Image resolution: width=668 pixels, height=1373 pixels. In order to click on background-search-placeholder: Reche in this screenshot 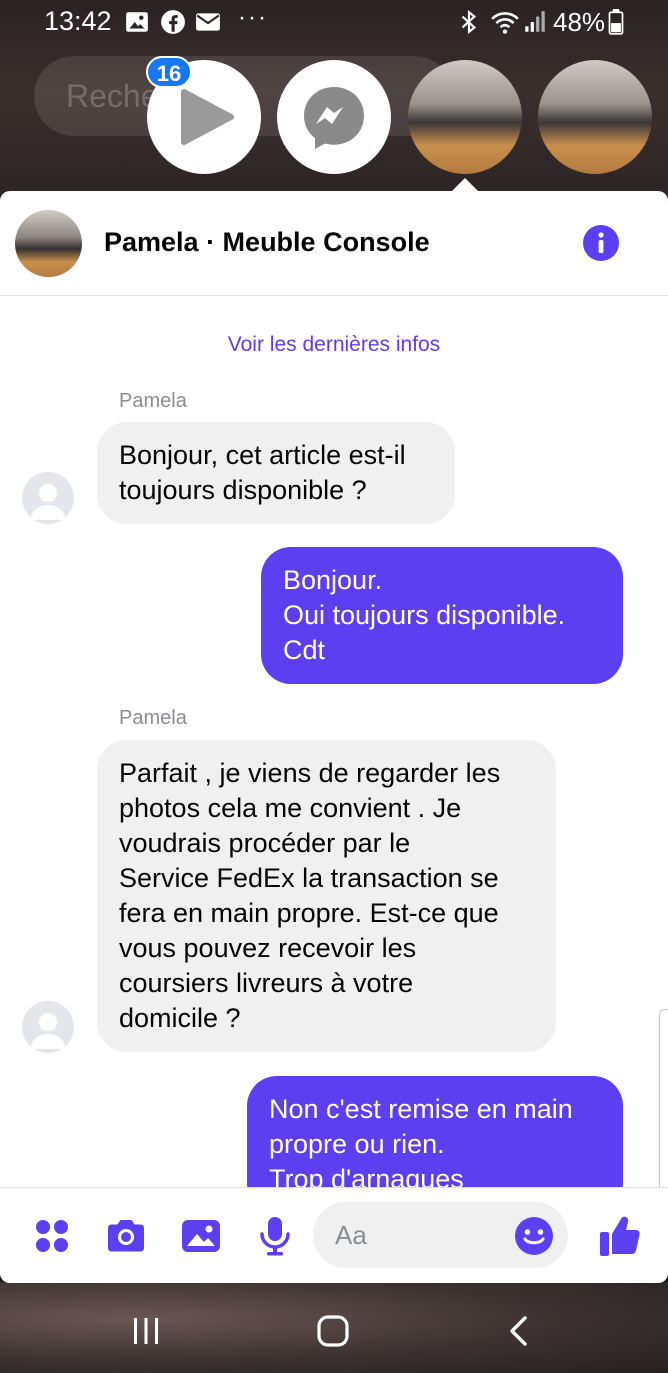, I will do `click(112, 96)`.